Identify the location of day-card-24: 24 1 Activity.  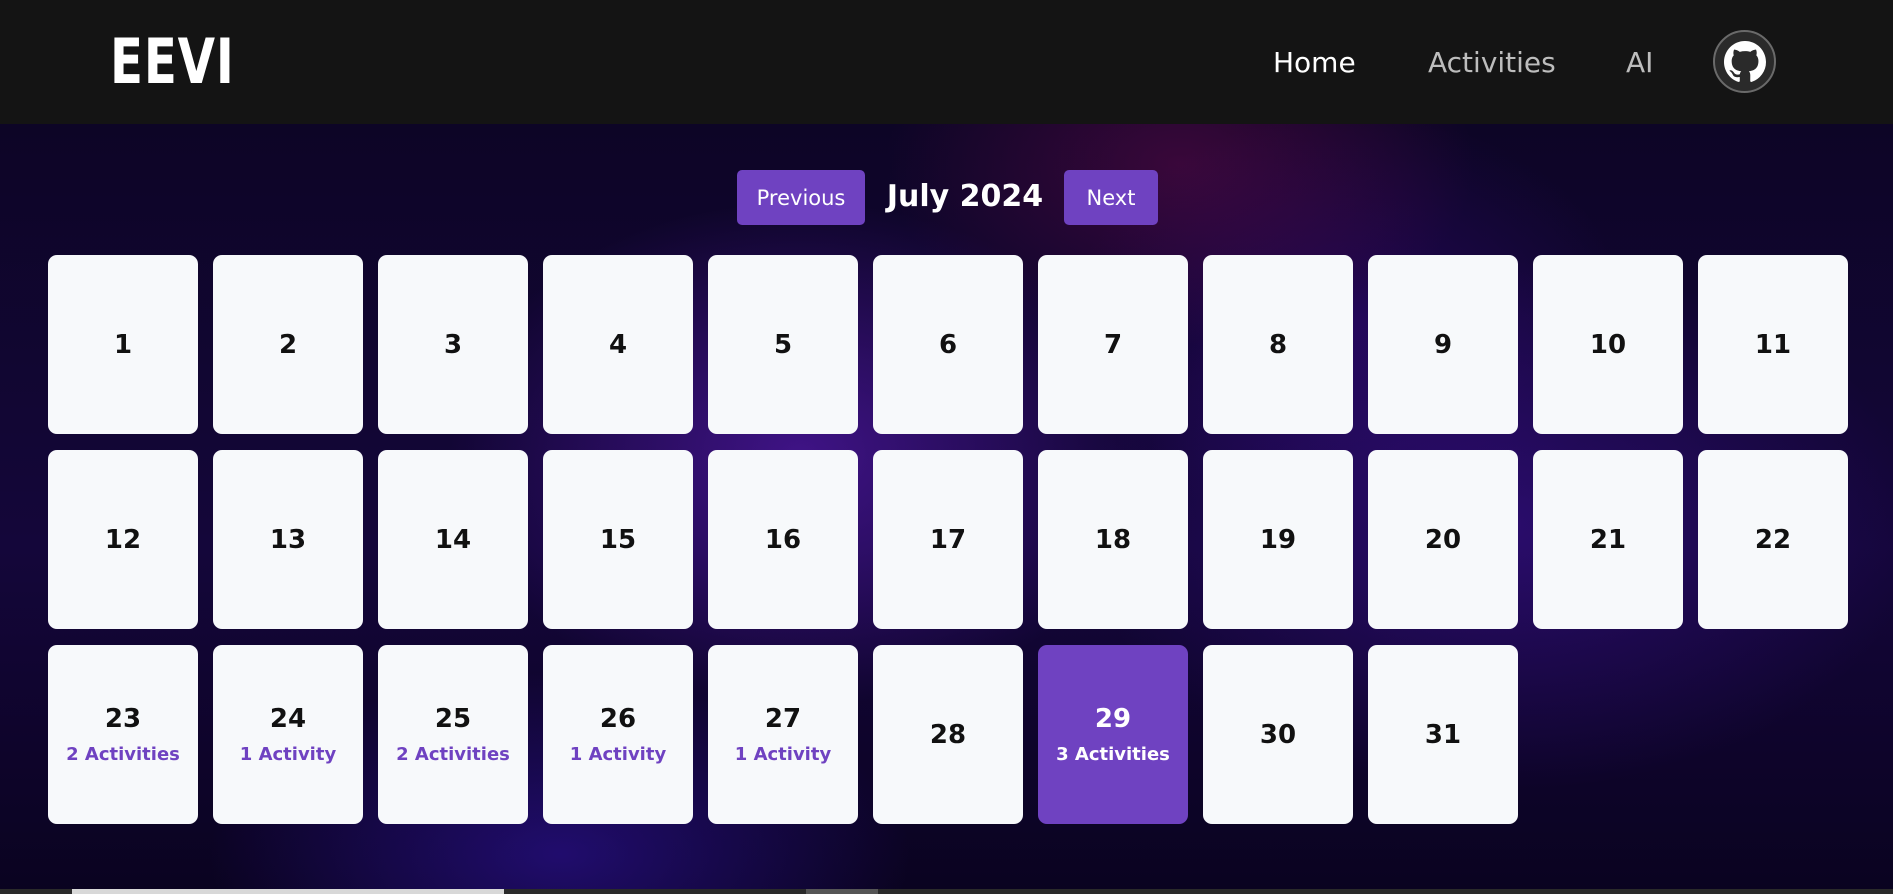
(288, 734).